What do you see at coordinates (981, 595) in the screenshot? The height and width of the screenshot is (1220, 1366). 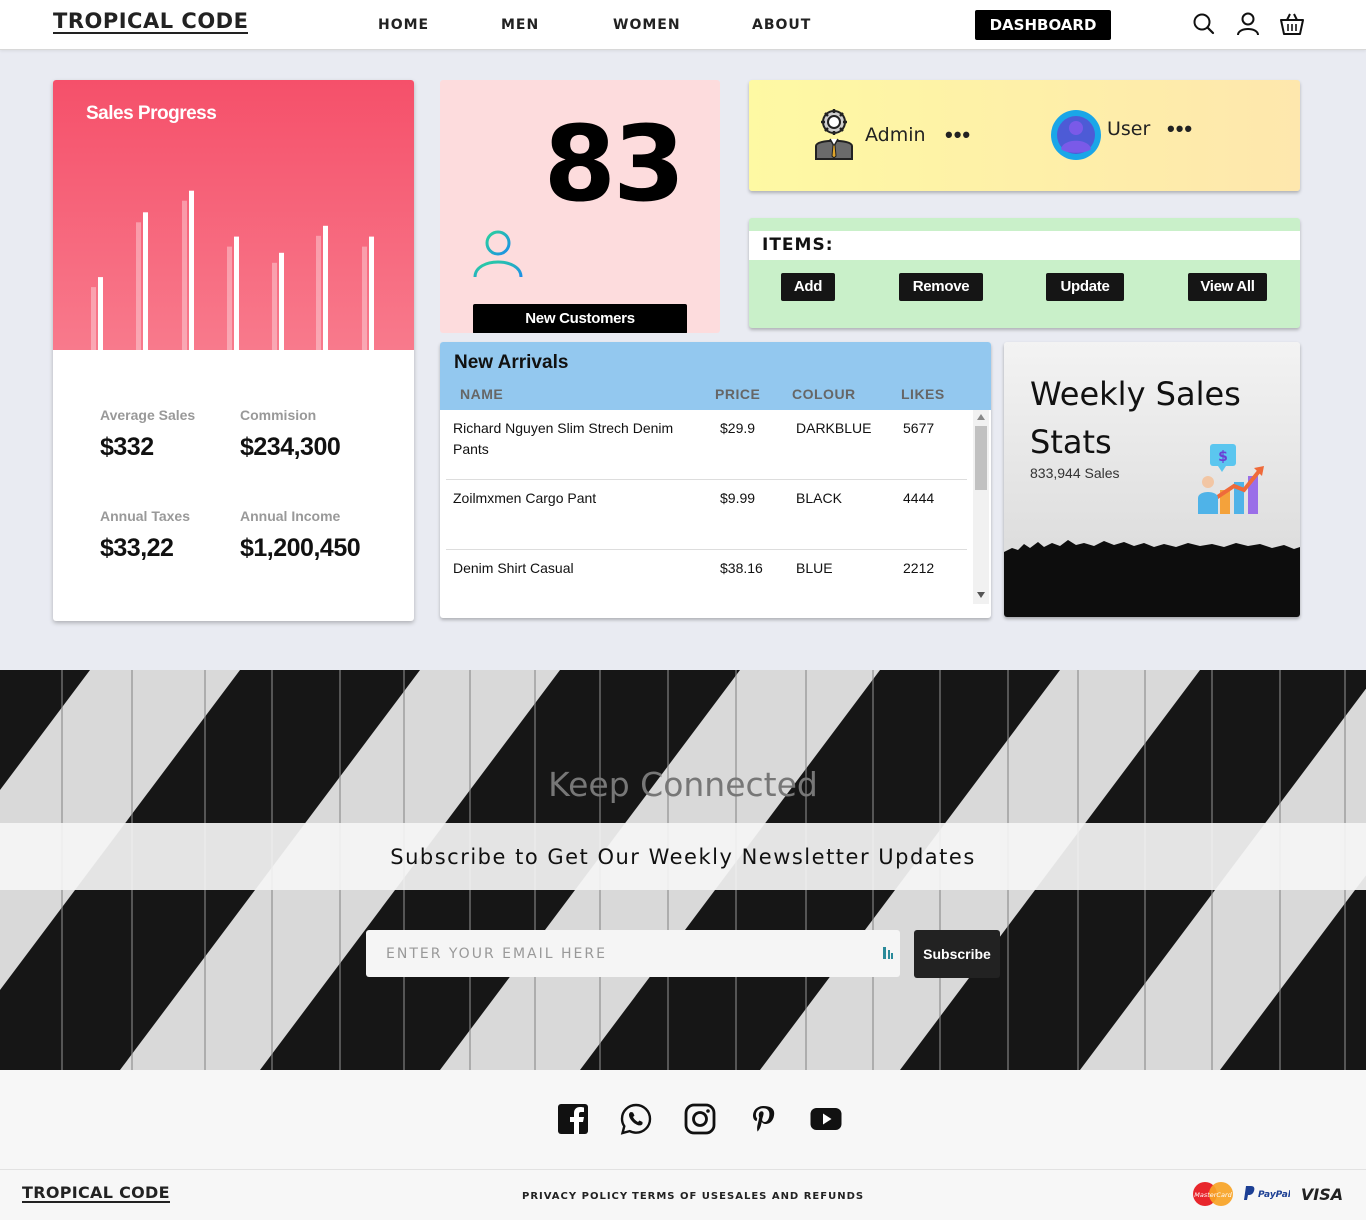 I see `scroll-down-arrow-icon` at bounding box center [981, 595].